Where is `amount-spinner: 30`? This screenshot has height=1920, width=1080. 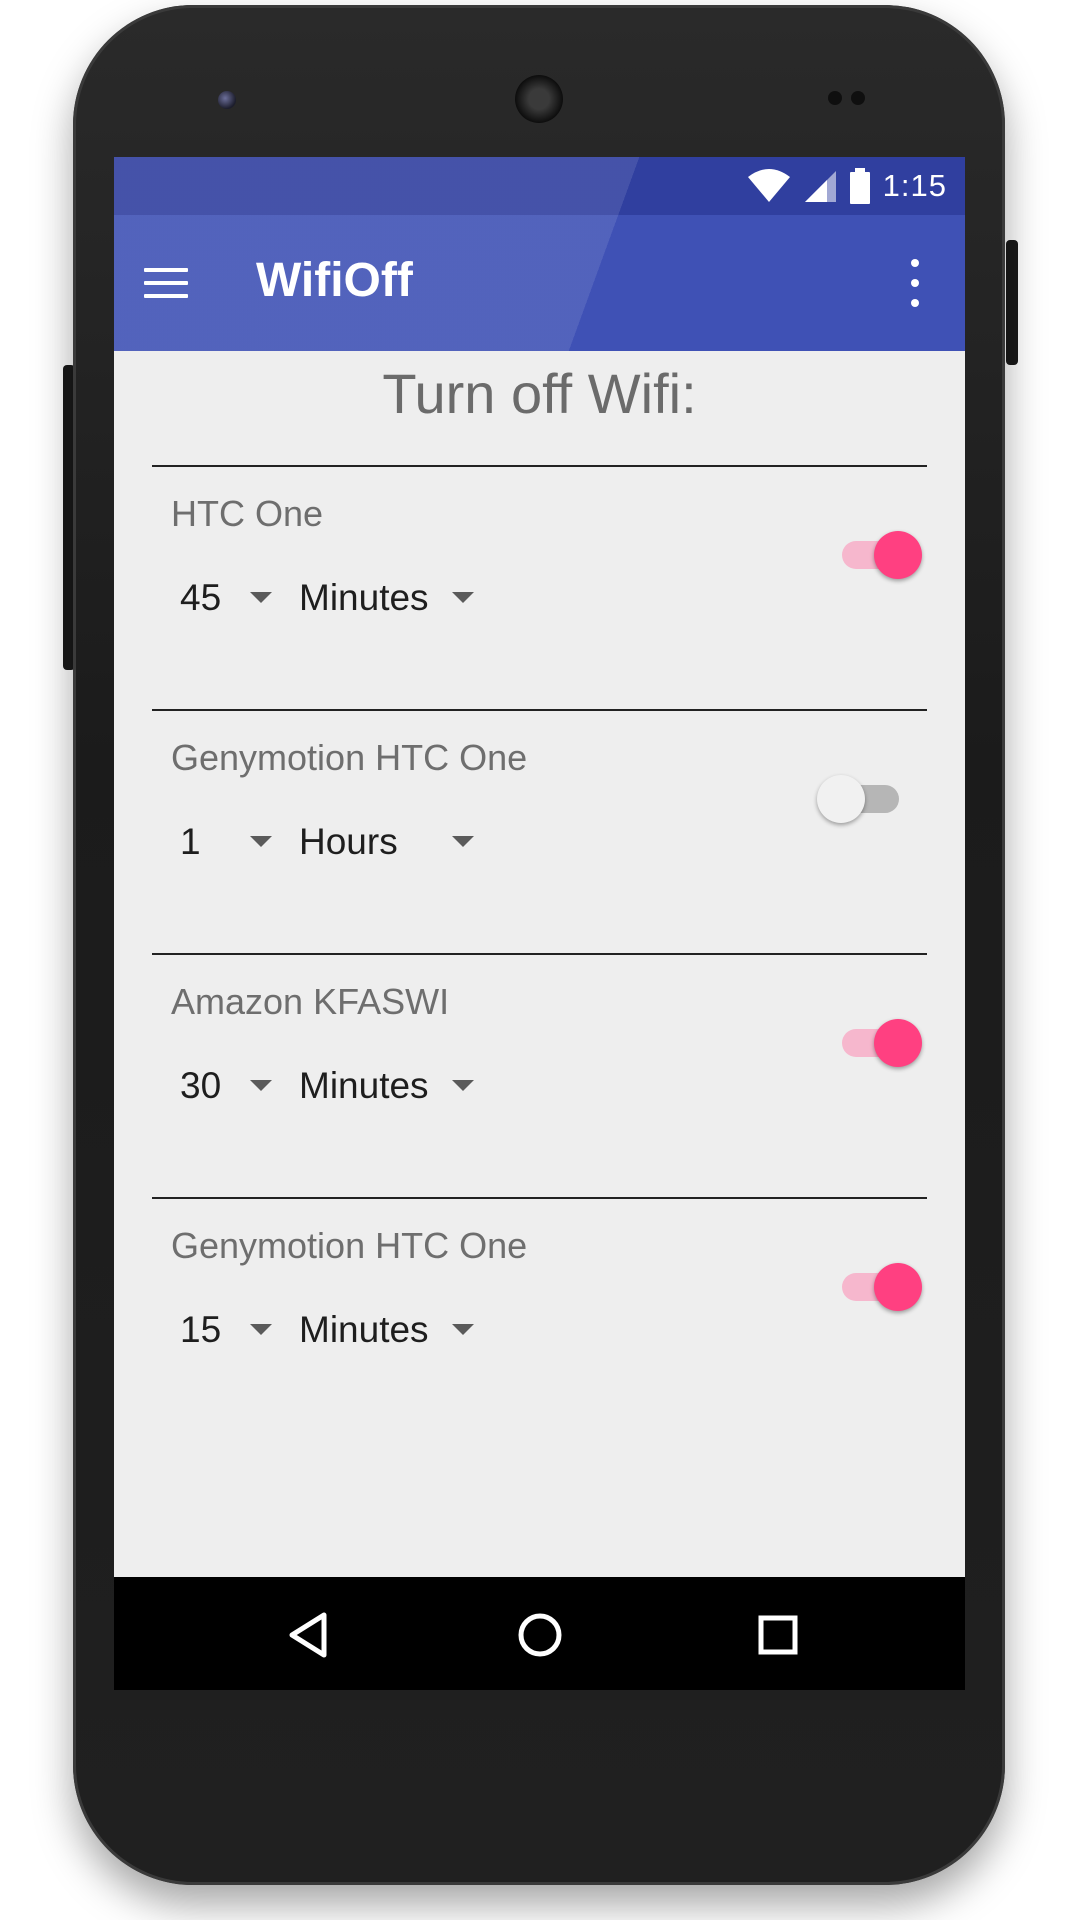
amount-spinner: 30 is located at coordinates (230, 1086).